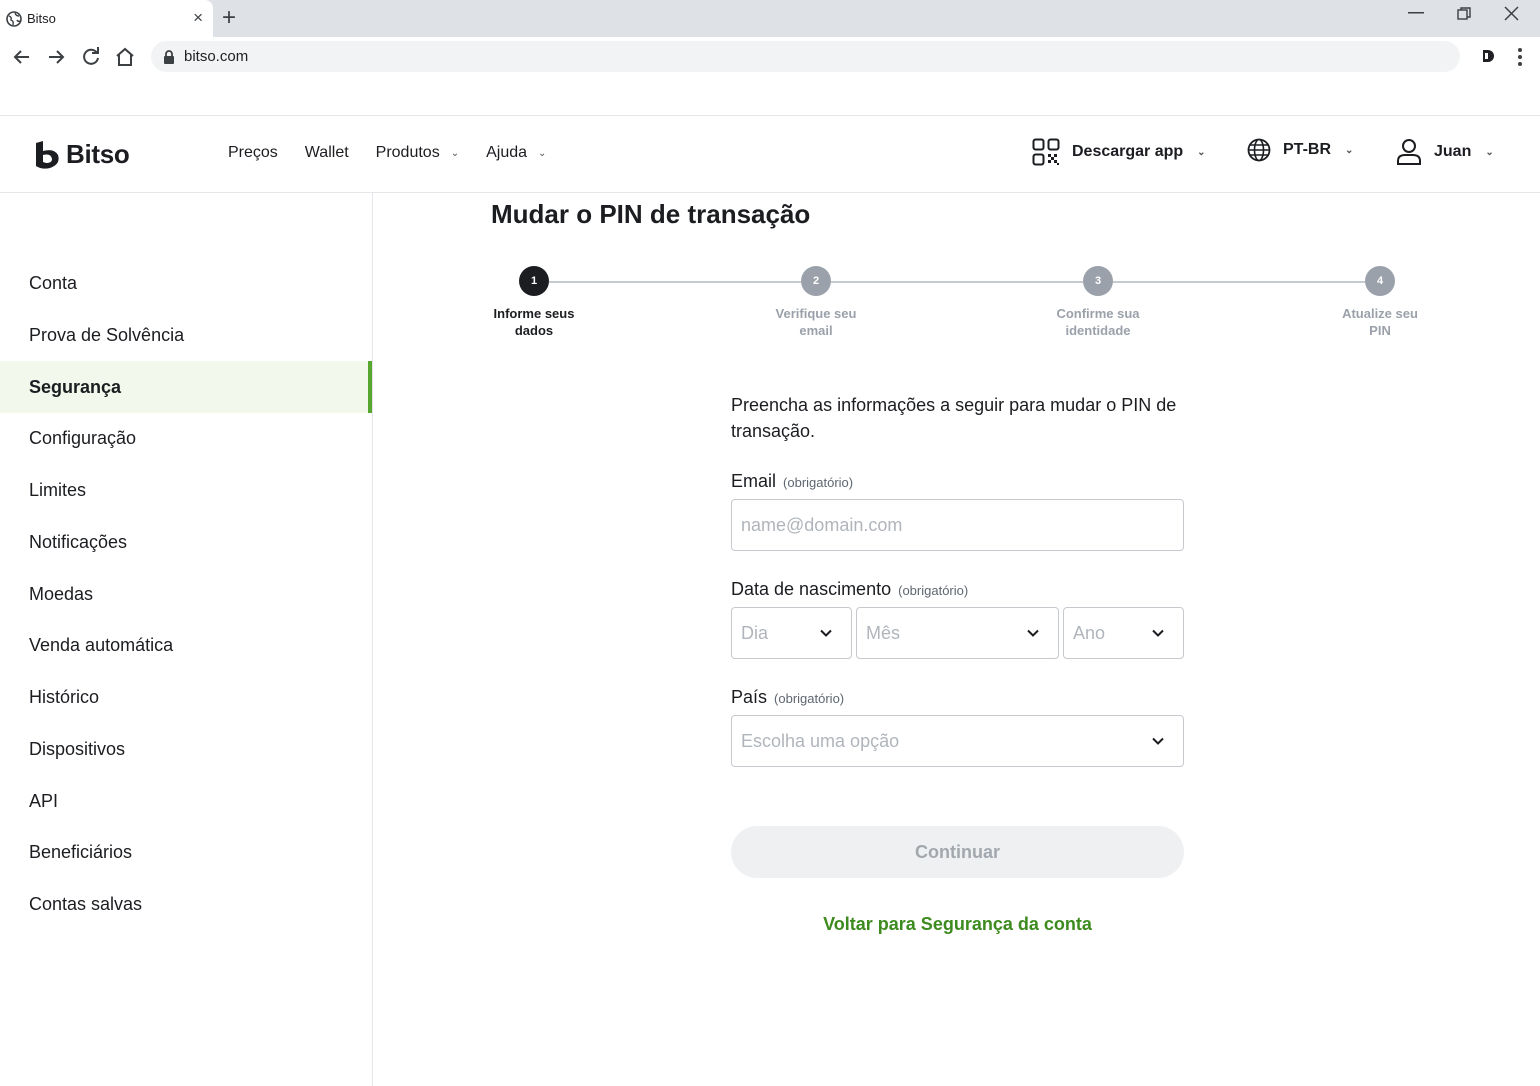  I want to click on step-2-indicator: 2, so click(816, 281).